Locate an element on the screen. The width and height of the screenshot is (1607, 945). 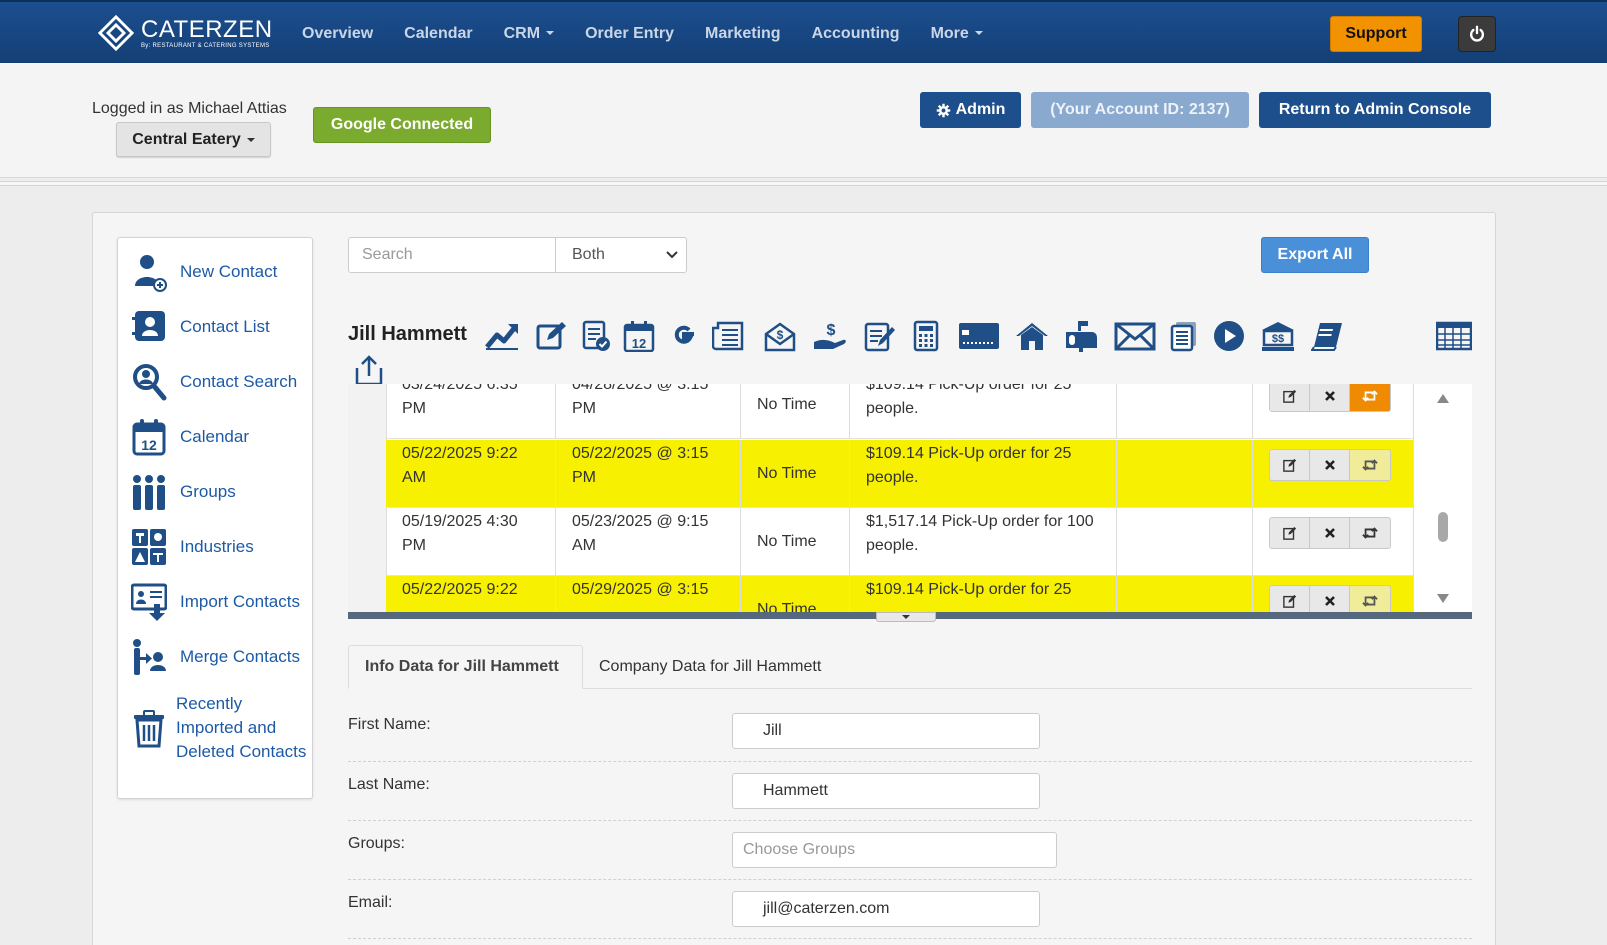
calendar-12-icon: 12 is located at coordinates (639, 336).